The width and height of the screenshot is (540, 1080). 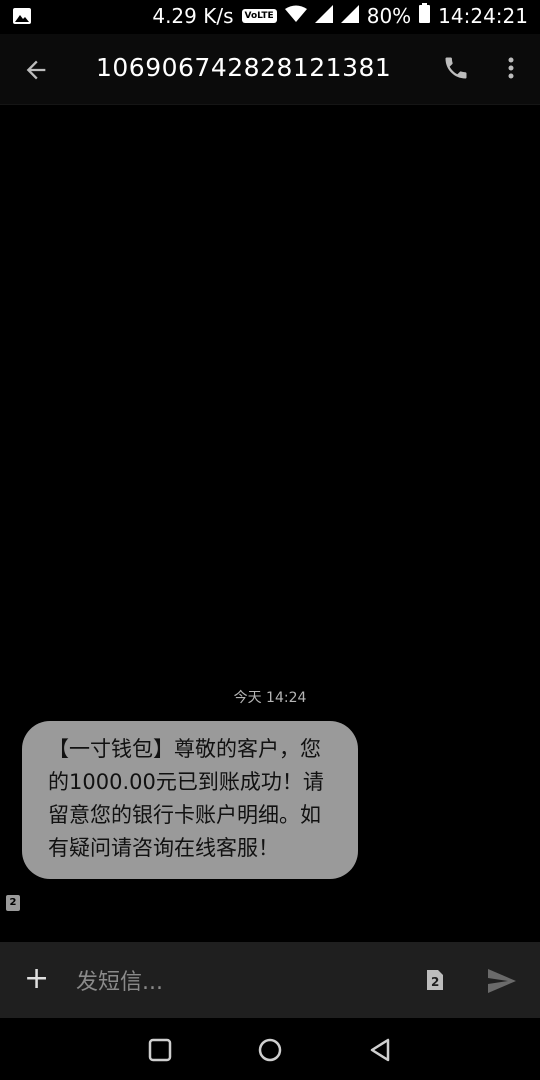 I want to click on home-icon, so click(x=270, y=1050).